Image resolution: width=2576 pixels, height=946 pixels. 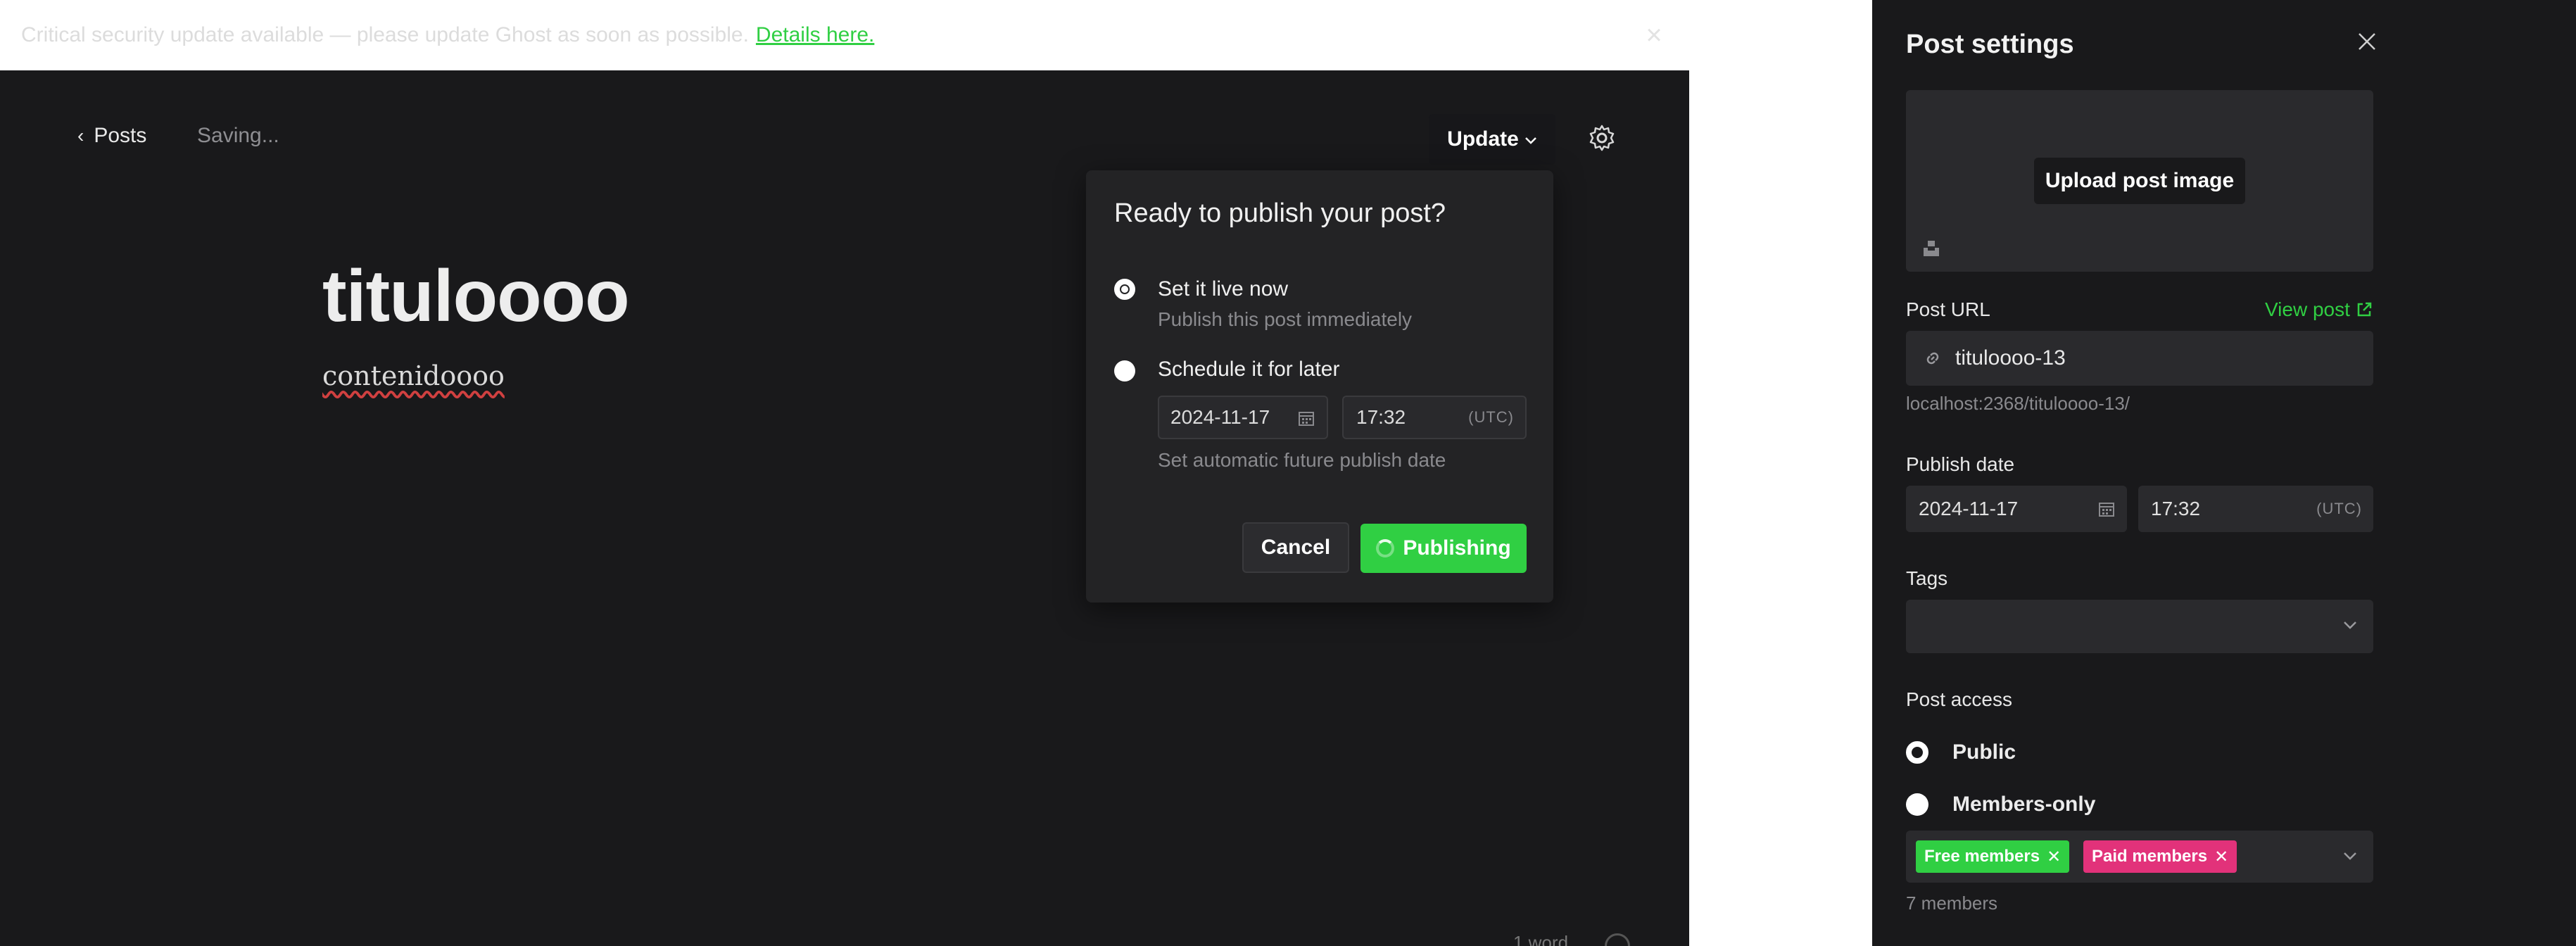 What do you see at coordinates (1295, 548) in the screenshot?
I see `cancel-button: Cancel` at bounding box center [1295, 548].